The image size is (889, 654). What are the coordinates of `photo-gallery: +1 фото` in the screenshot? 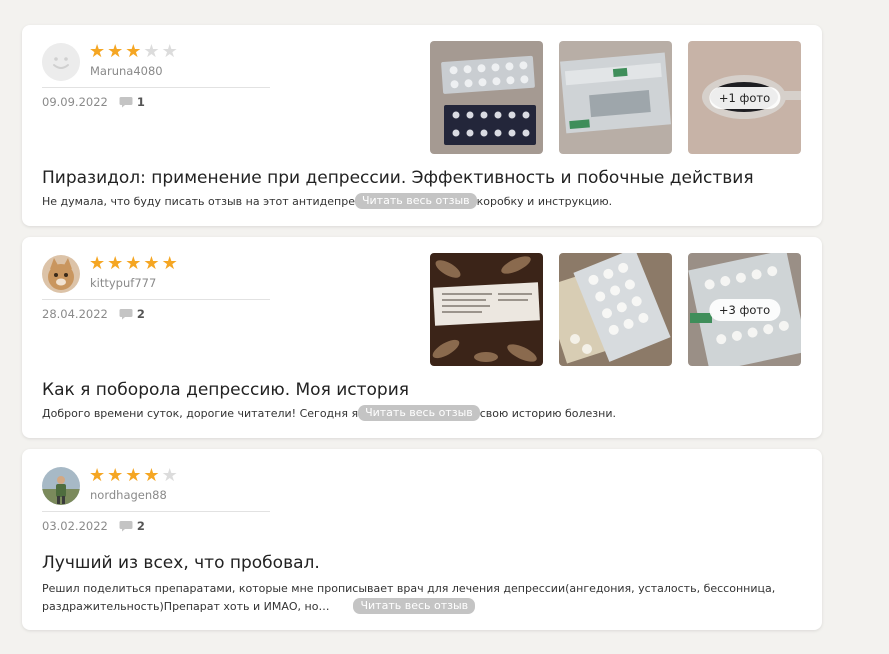 It's located at (615, 97).